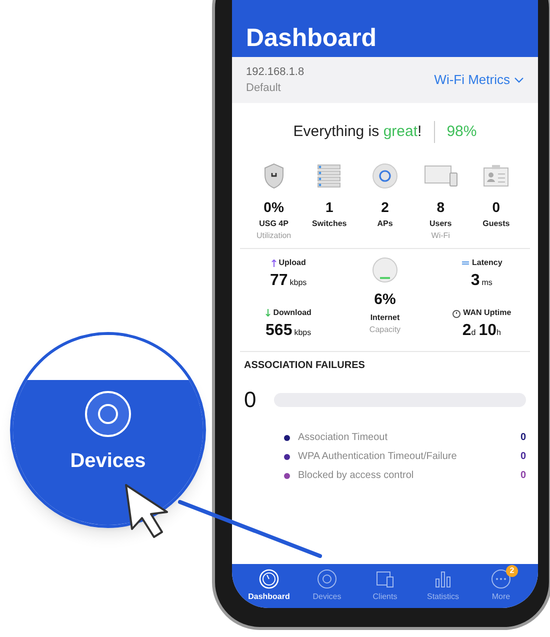  I want to click on device-count: 2, so click(385, 207).